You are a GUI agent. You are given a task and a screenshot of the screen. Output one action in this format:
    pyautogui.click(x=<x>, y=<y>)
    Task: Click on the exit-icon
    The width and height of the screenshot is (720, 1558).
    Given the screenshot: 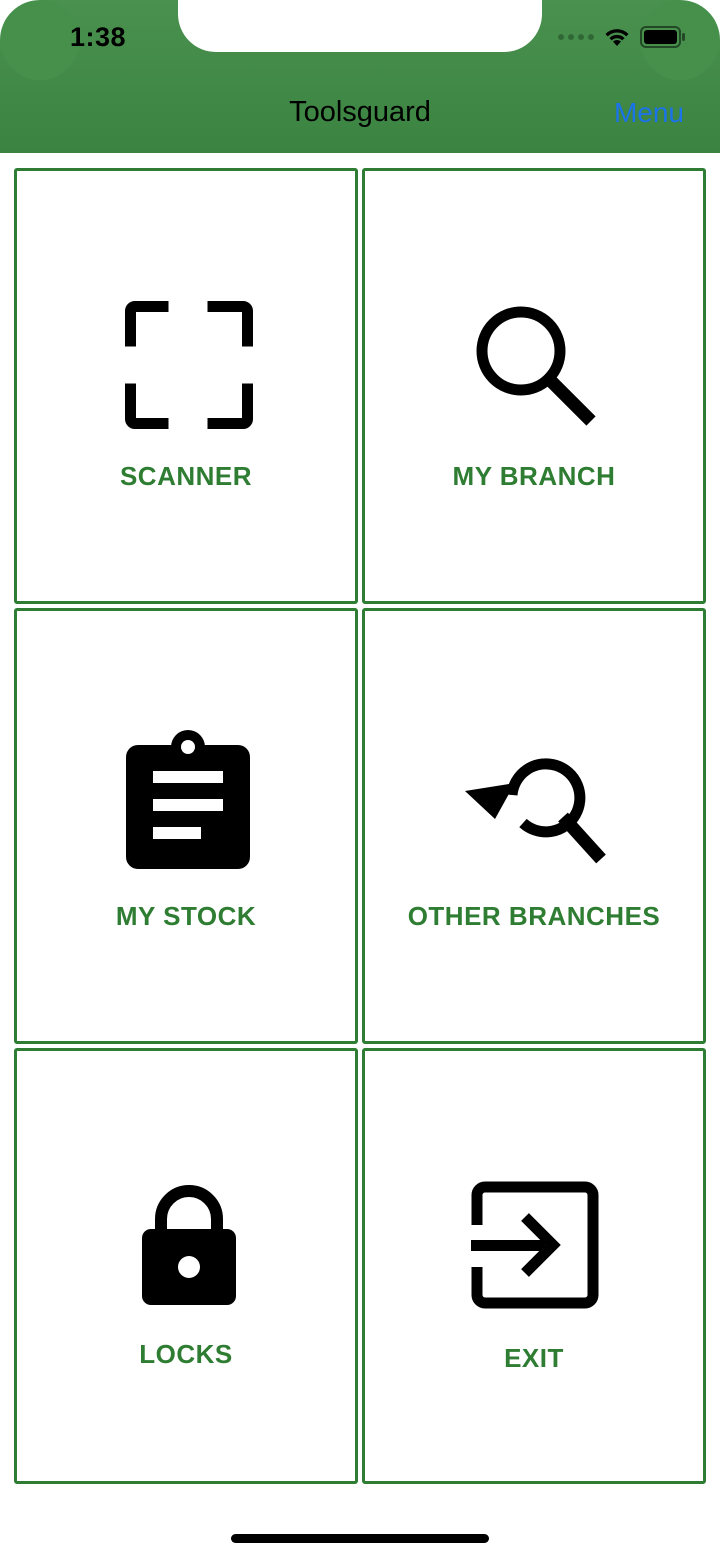 What is the action you would take?
    pyautogui.click(x=535, y=1245)
    